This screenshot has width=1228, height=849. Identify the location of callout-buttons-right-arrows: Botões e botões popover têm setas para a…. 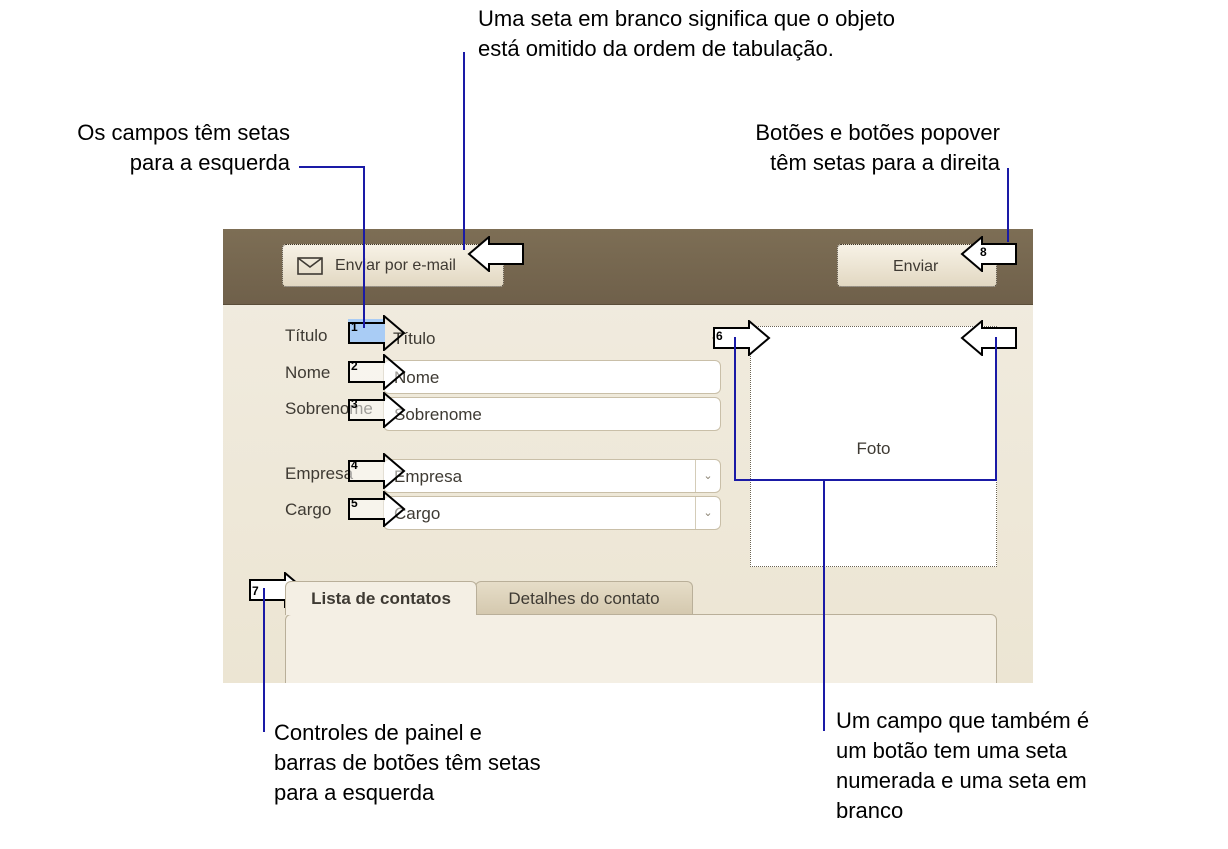
(877, 147).